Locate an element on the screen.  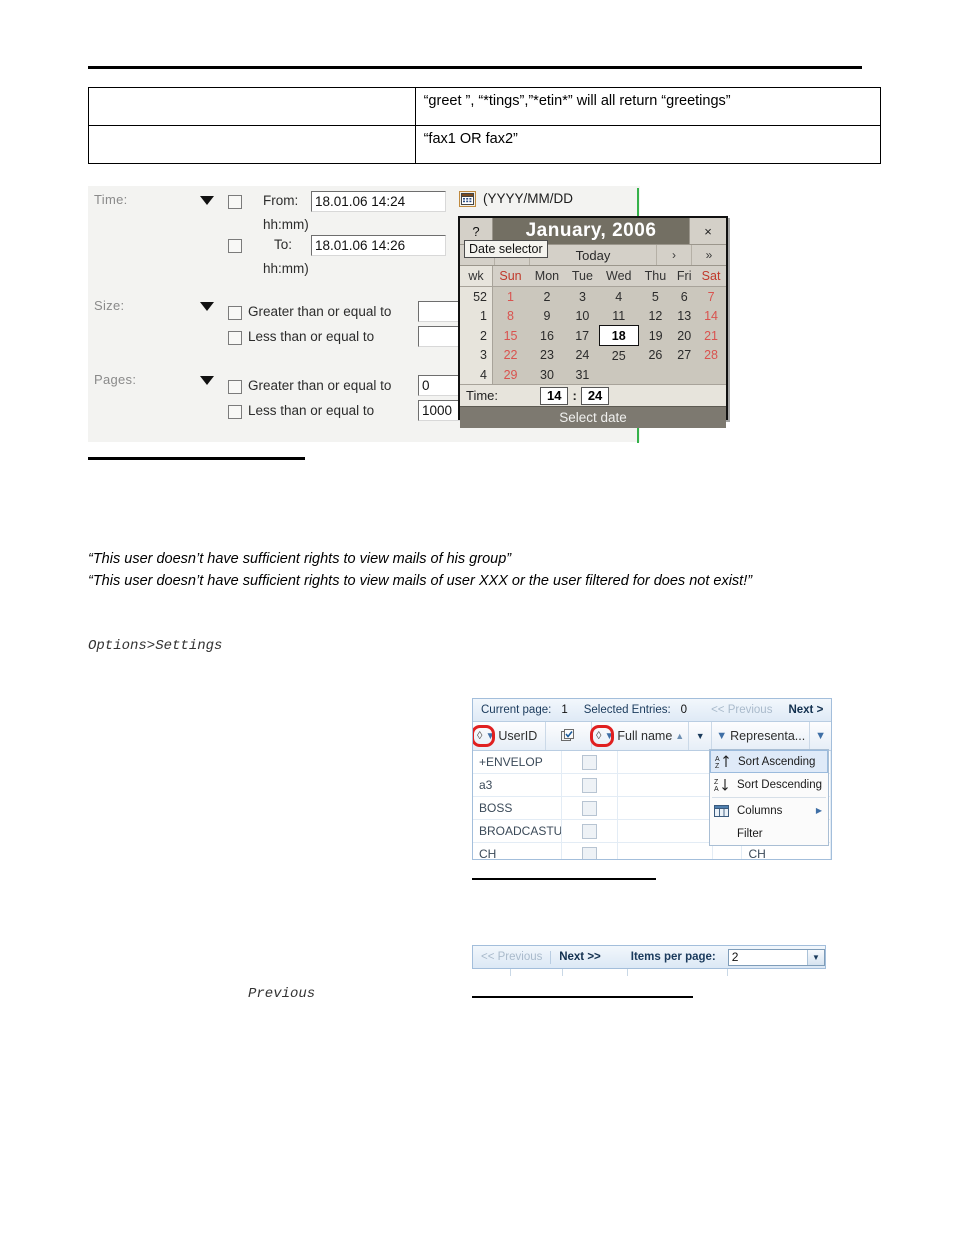
date-selector-tooltip: Date selector is located at coordinates (506, 249).